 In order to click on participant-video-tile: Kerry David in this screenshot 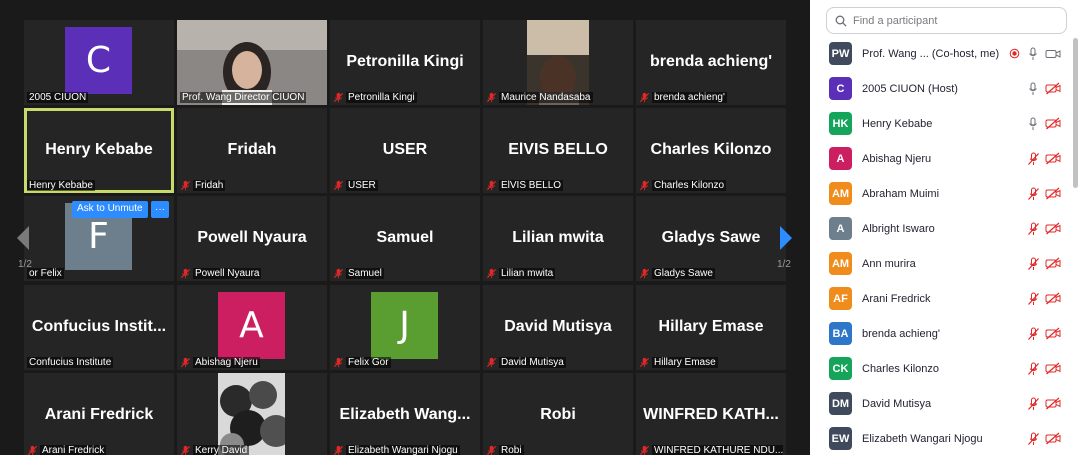, I will do `click(252, 414)`.